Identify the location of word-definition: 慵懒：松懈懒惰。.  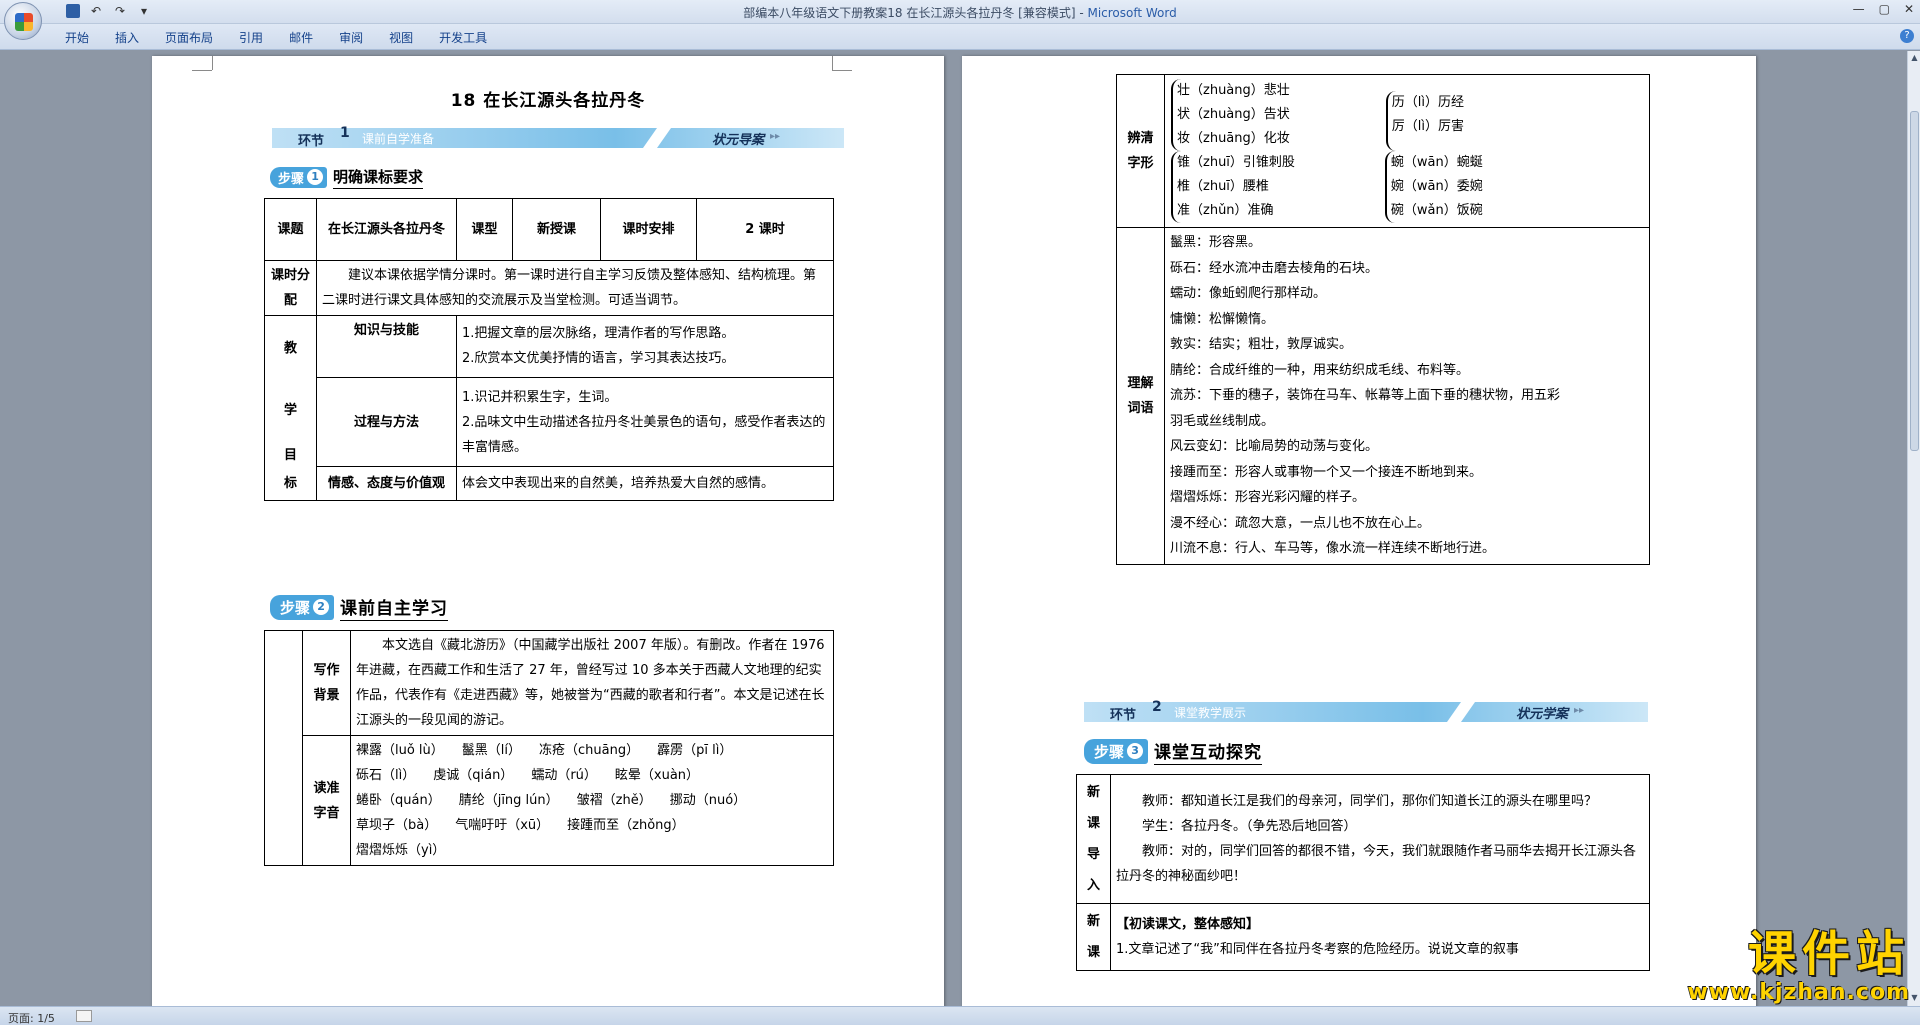
(1222, 319).